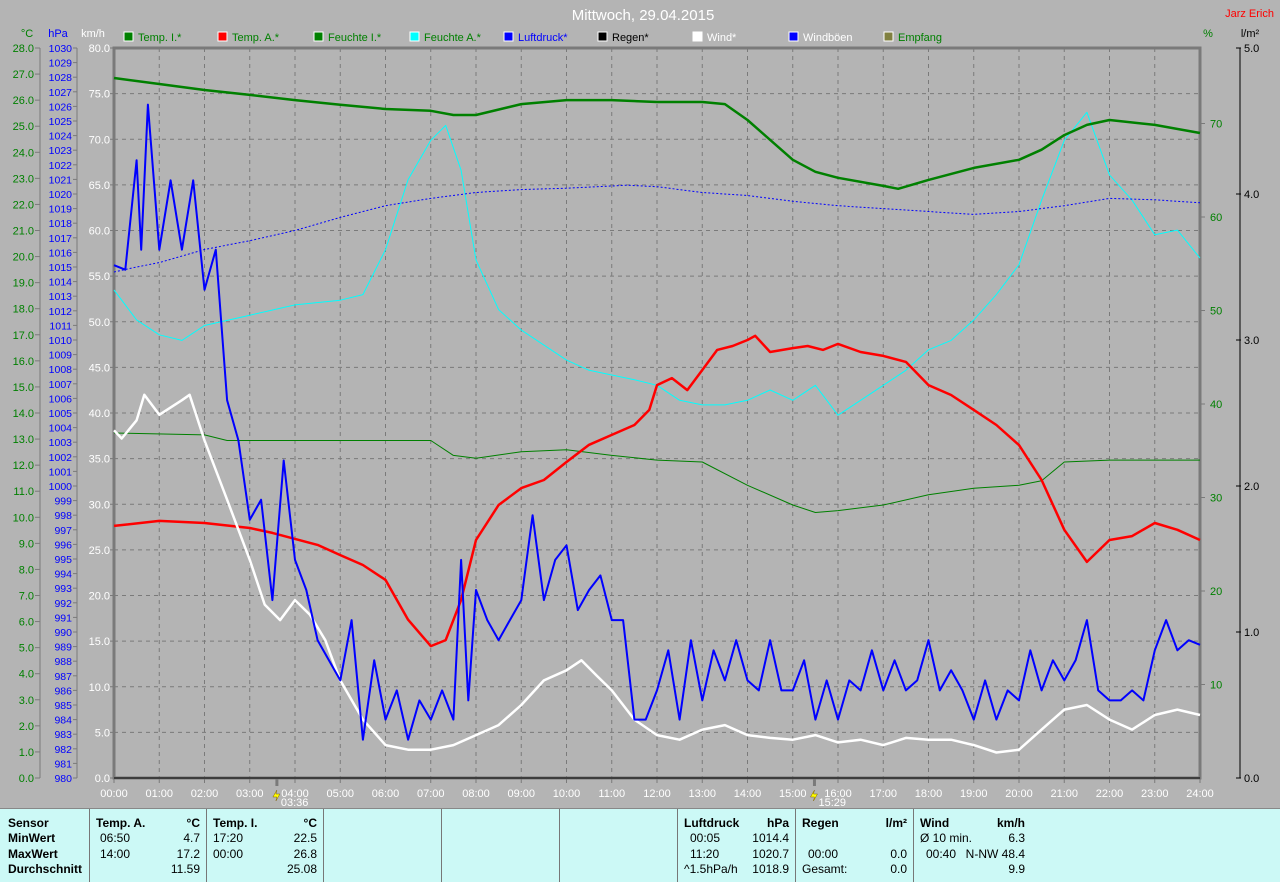 The image size is (1280, 882). Describe the element at coordinates (305, 838) in the screenshot. I see `temp-i-min: 22.5` at that location.